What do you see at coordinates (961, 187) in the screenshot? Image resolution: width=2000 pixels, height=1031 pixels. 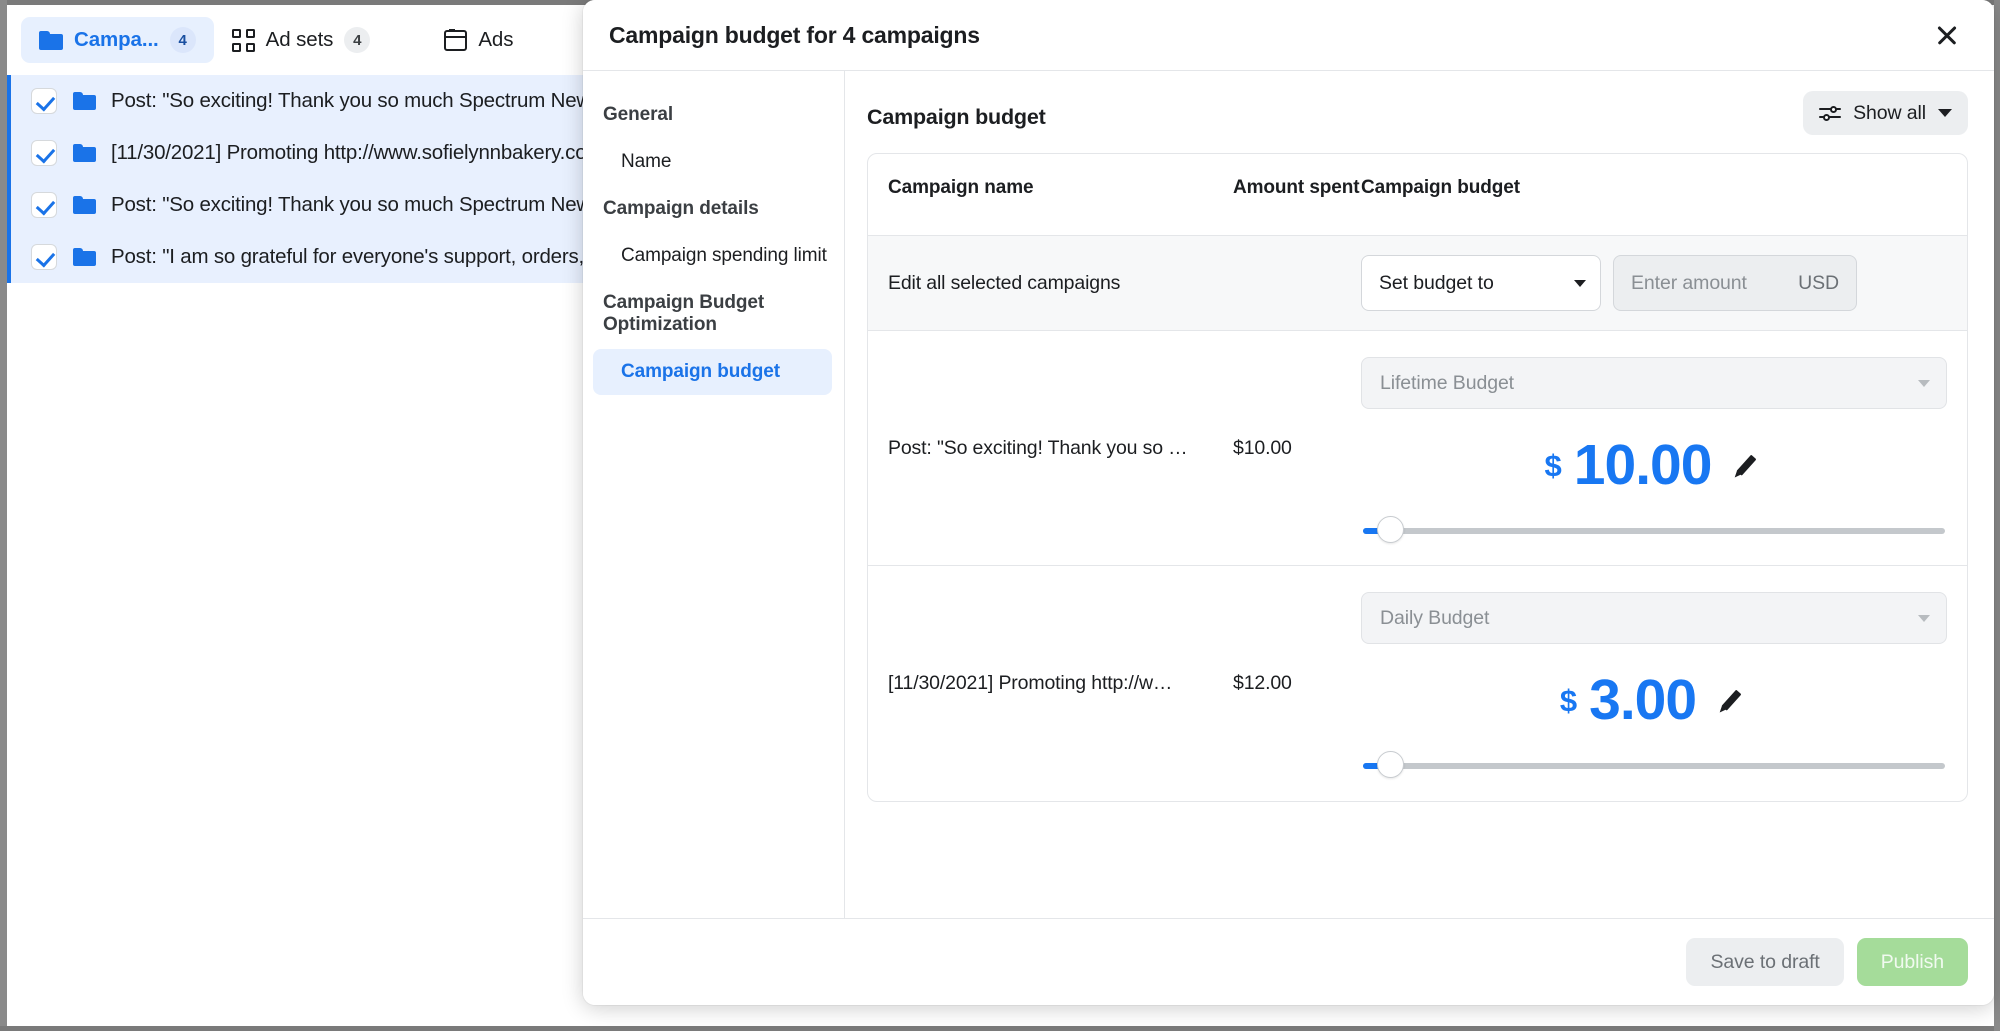 I see `column-header-campaign-name: Campaign name` at bounding box center [961, 187].